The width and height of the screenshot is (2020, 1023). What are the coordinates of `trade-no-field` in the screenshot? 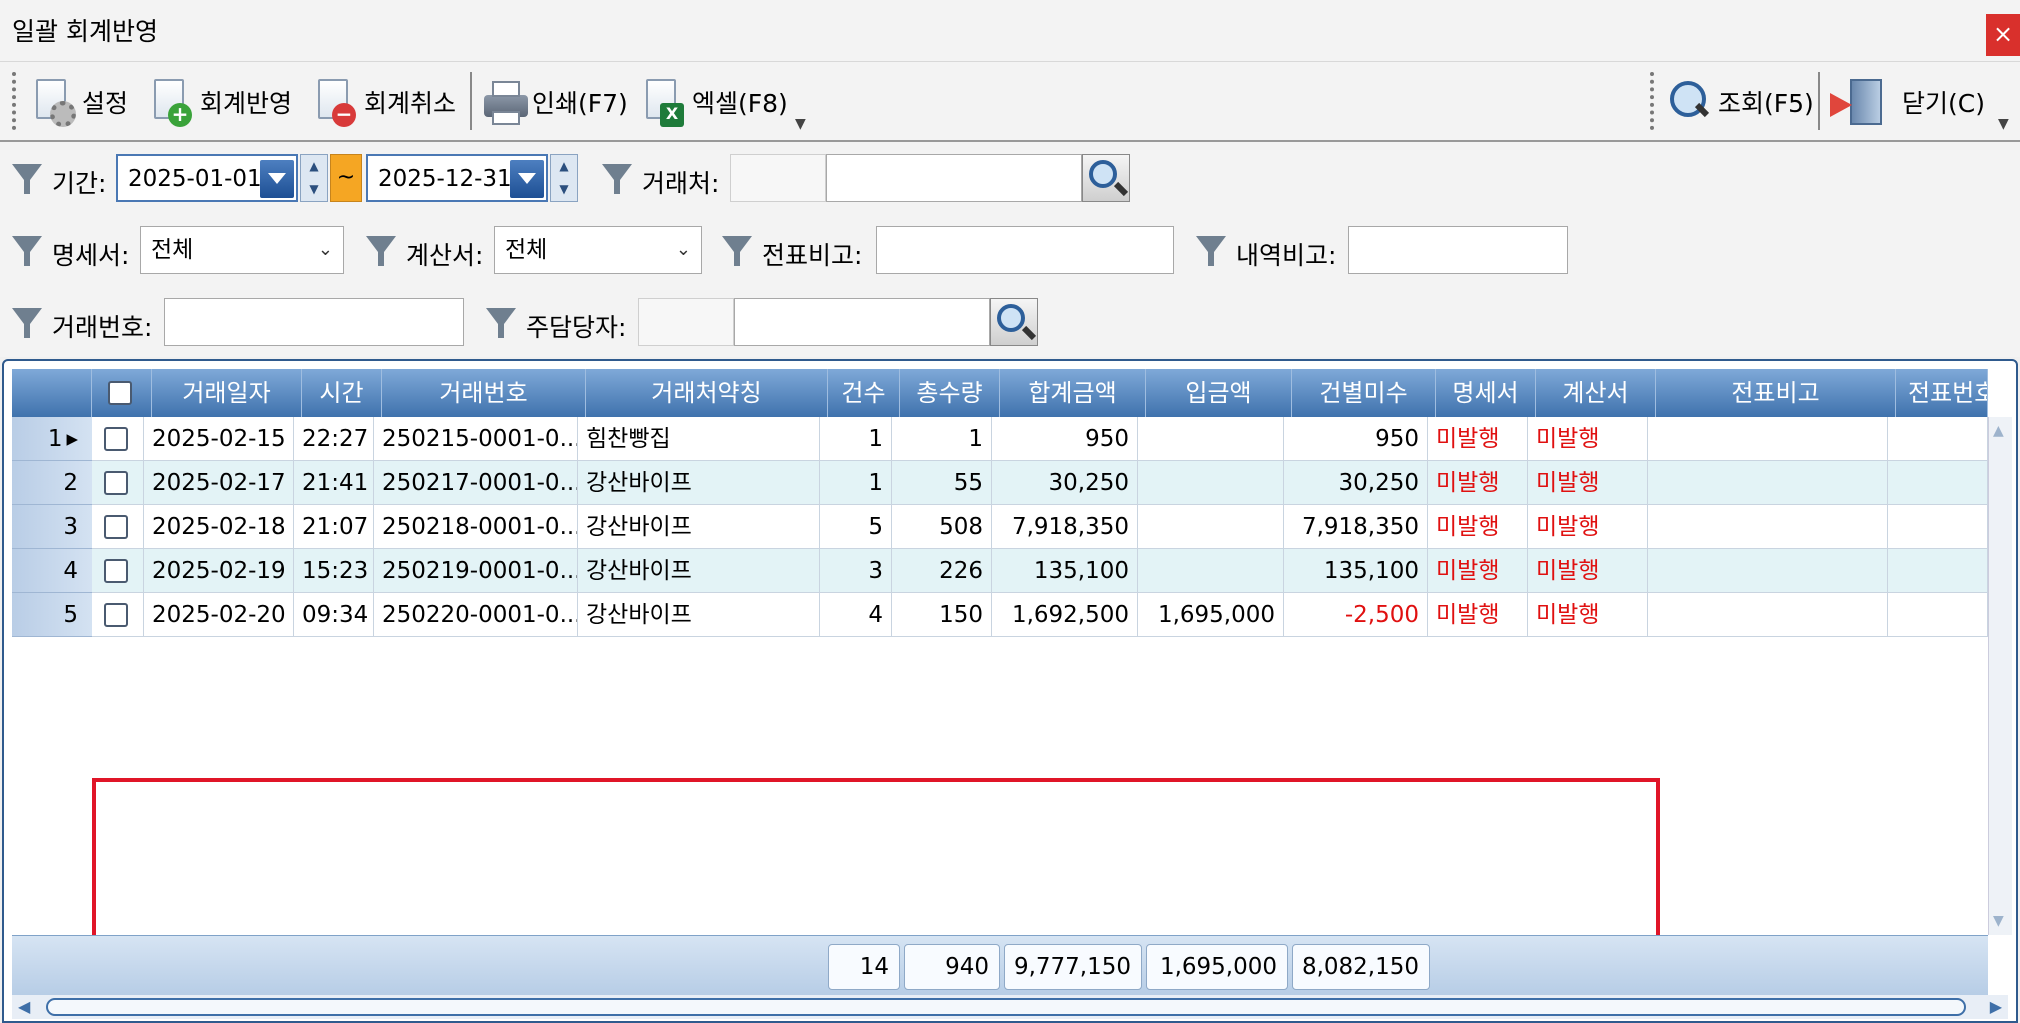 It's located at (314, 322).